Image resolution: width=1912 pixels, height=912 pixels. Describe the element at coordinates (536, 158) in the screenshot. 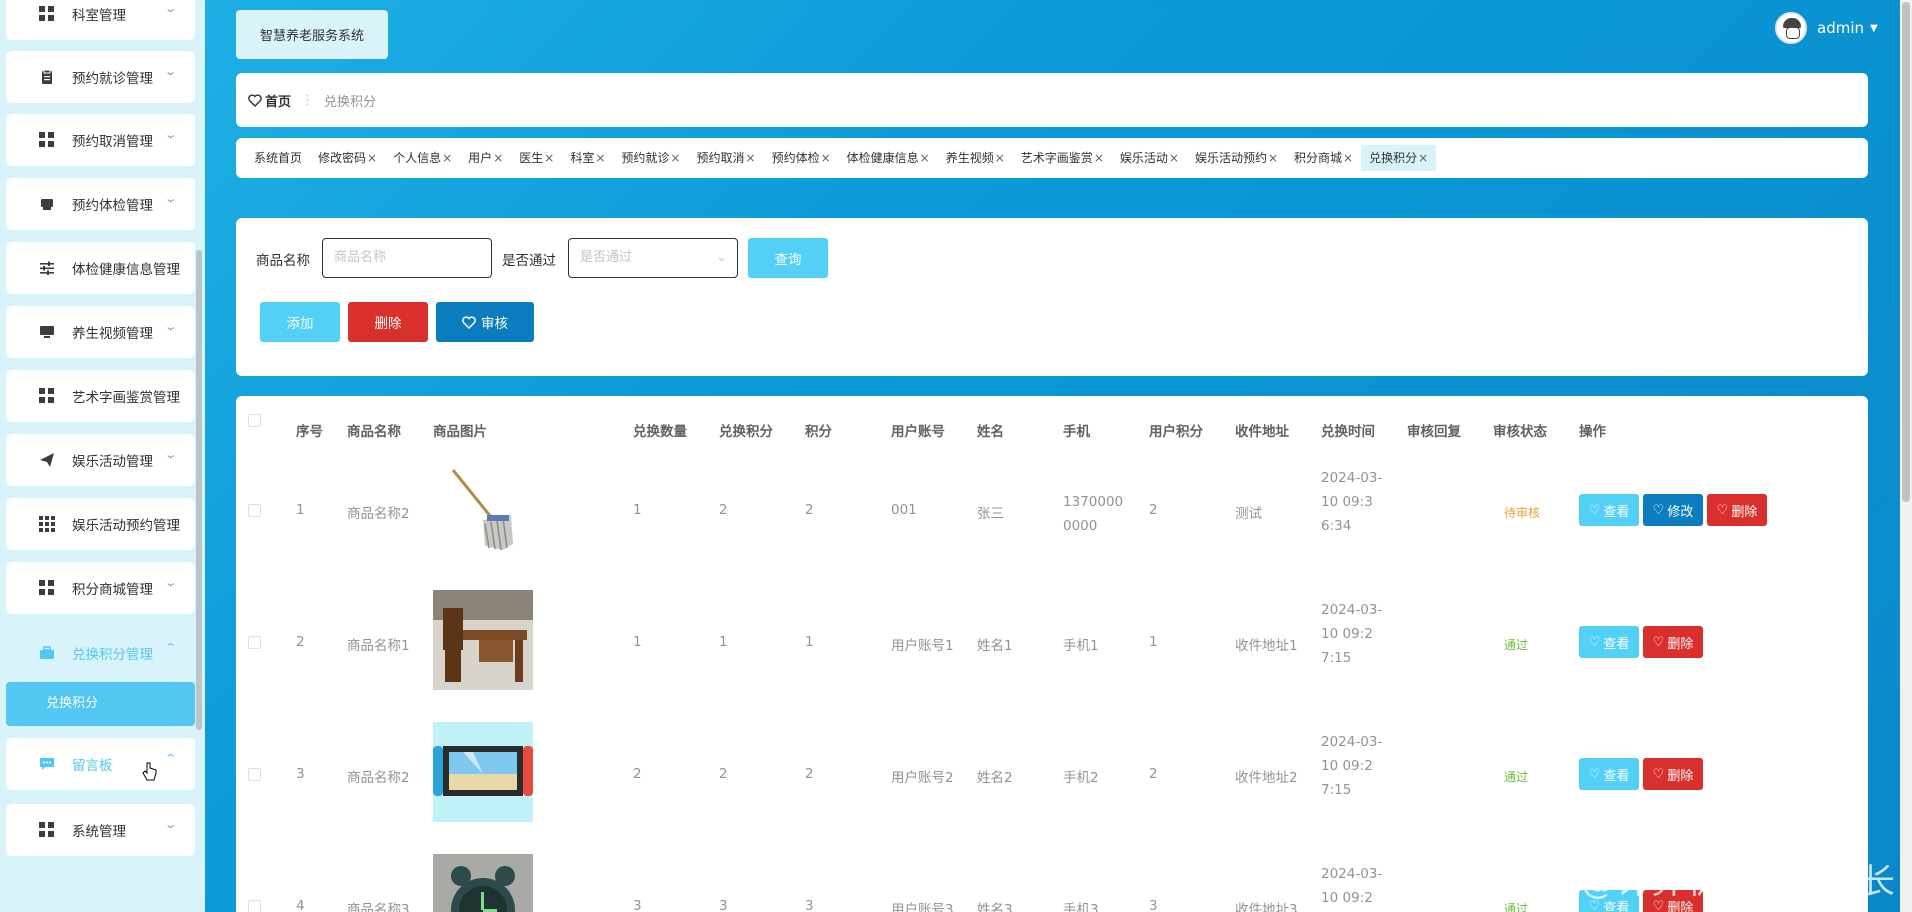

I see `tab-doctor: 医生×` at that location.